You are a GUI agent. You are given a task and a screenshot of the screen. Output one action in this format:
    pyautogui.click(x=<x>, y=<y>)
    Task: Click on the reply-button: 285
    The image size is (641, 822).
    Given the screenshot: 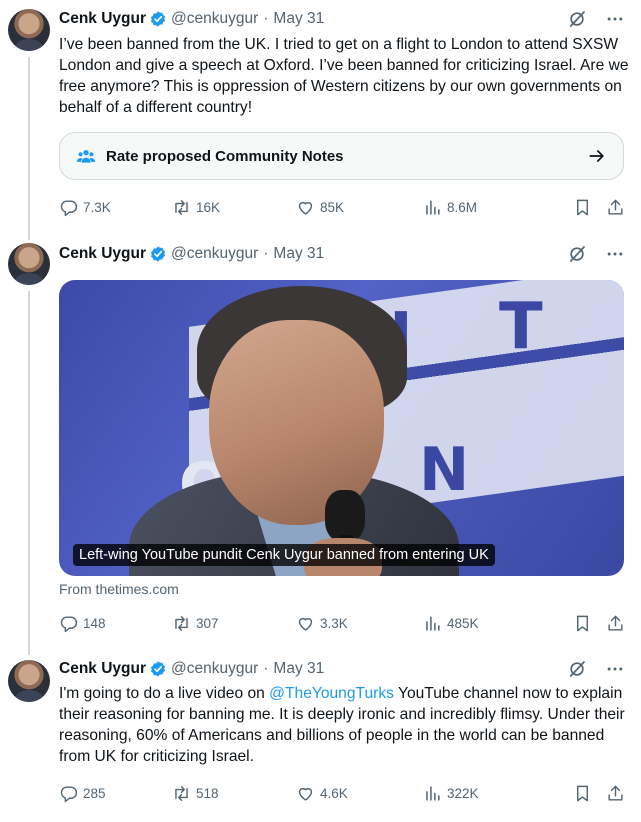 What is the action you would take?
    pyautogui.click(x=115, y=793)
    